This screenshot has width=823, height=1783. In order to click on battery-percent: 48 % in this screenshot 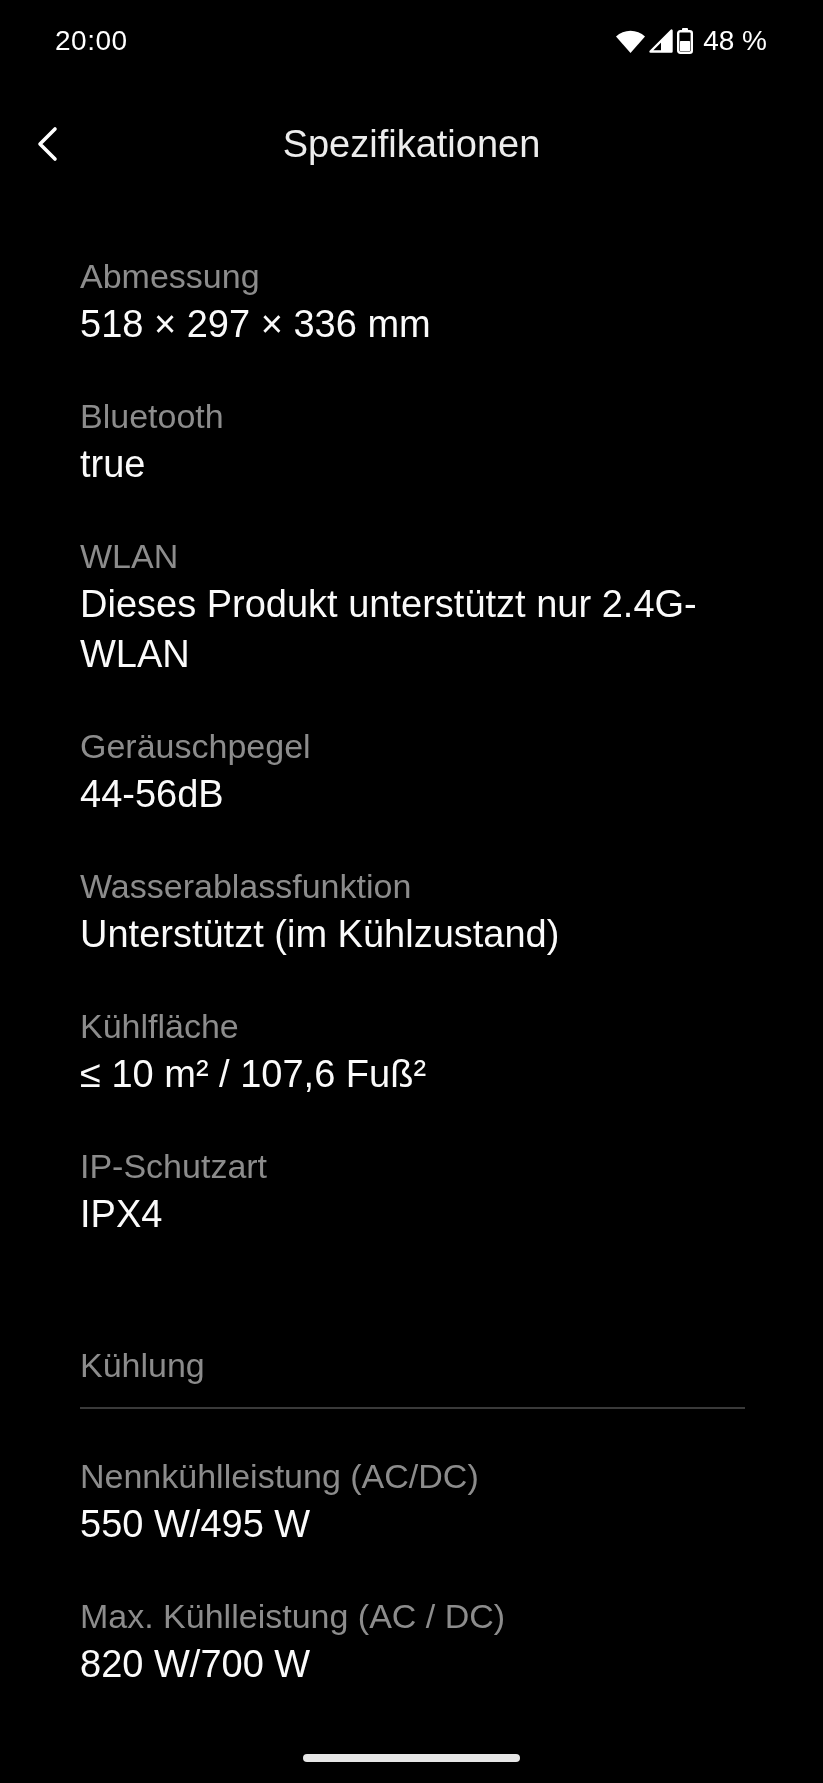, I will do `click(735, 41)`.